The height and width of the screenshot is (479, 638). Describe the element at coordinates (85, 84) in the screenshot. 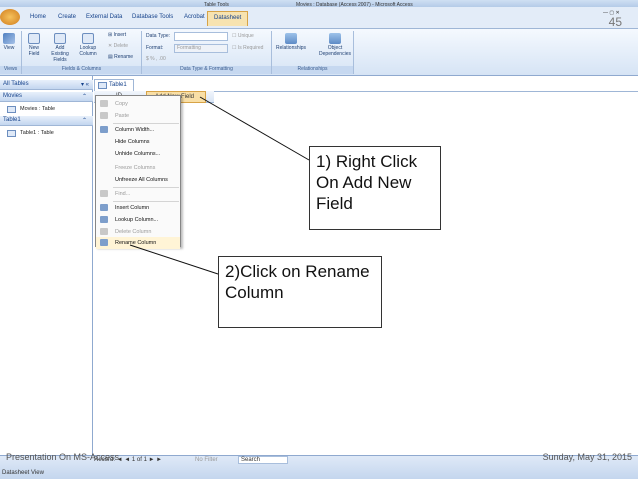

I see `nav-pane-chevron-icon: ▾ «` at that location.